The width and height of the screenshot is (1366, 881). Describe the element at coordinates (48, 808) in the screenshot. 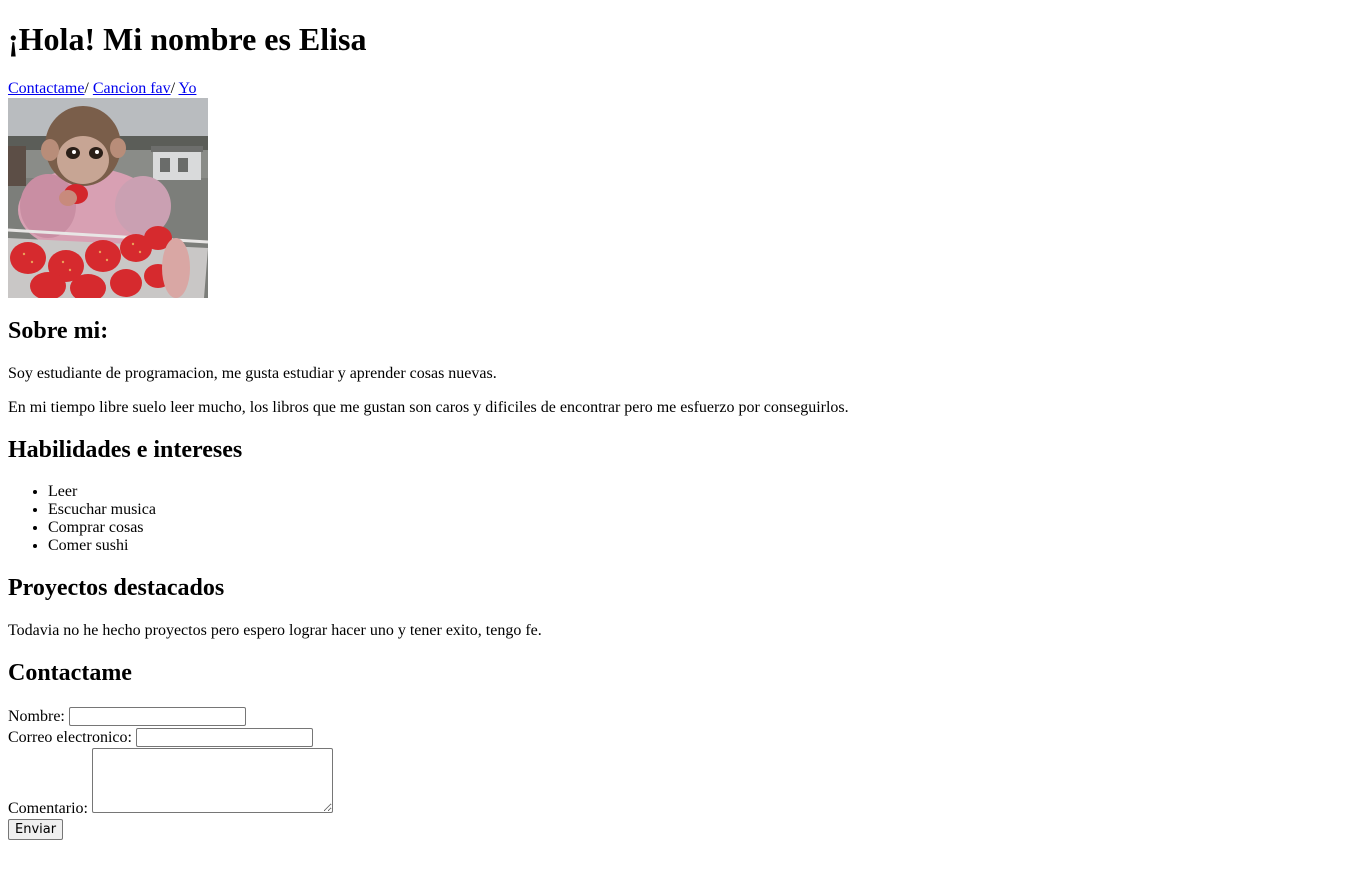

I see `comment-label: Comentario:` at that location.